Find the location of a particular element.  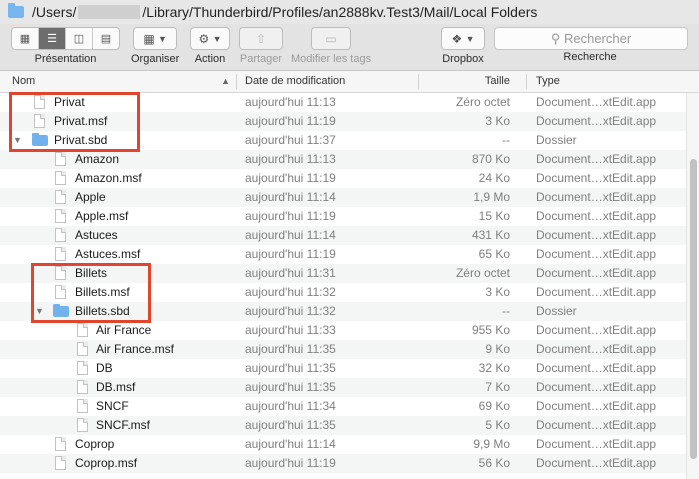

file-name: DB.msf is located at coordinates (116, 387).